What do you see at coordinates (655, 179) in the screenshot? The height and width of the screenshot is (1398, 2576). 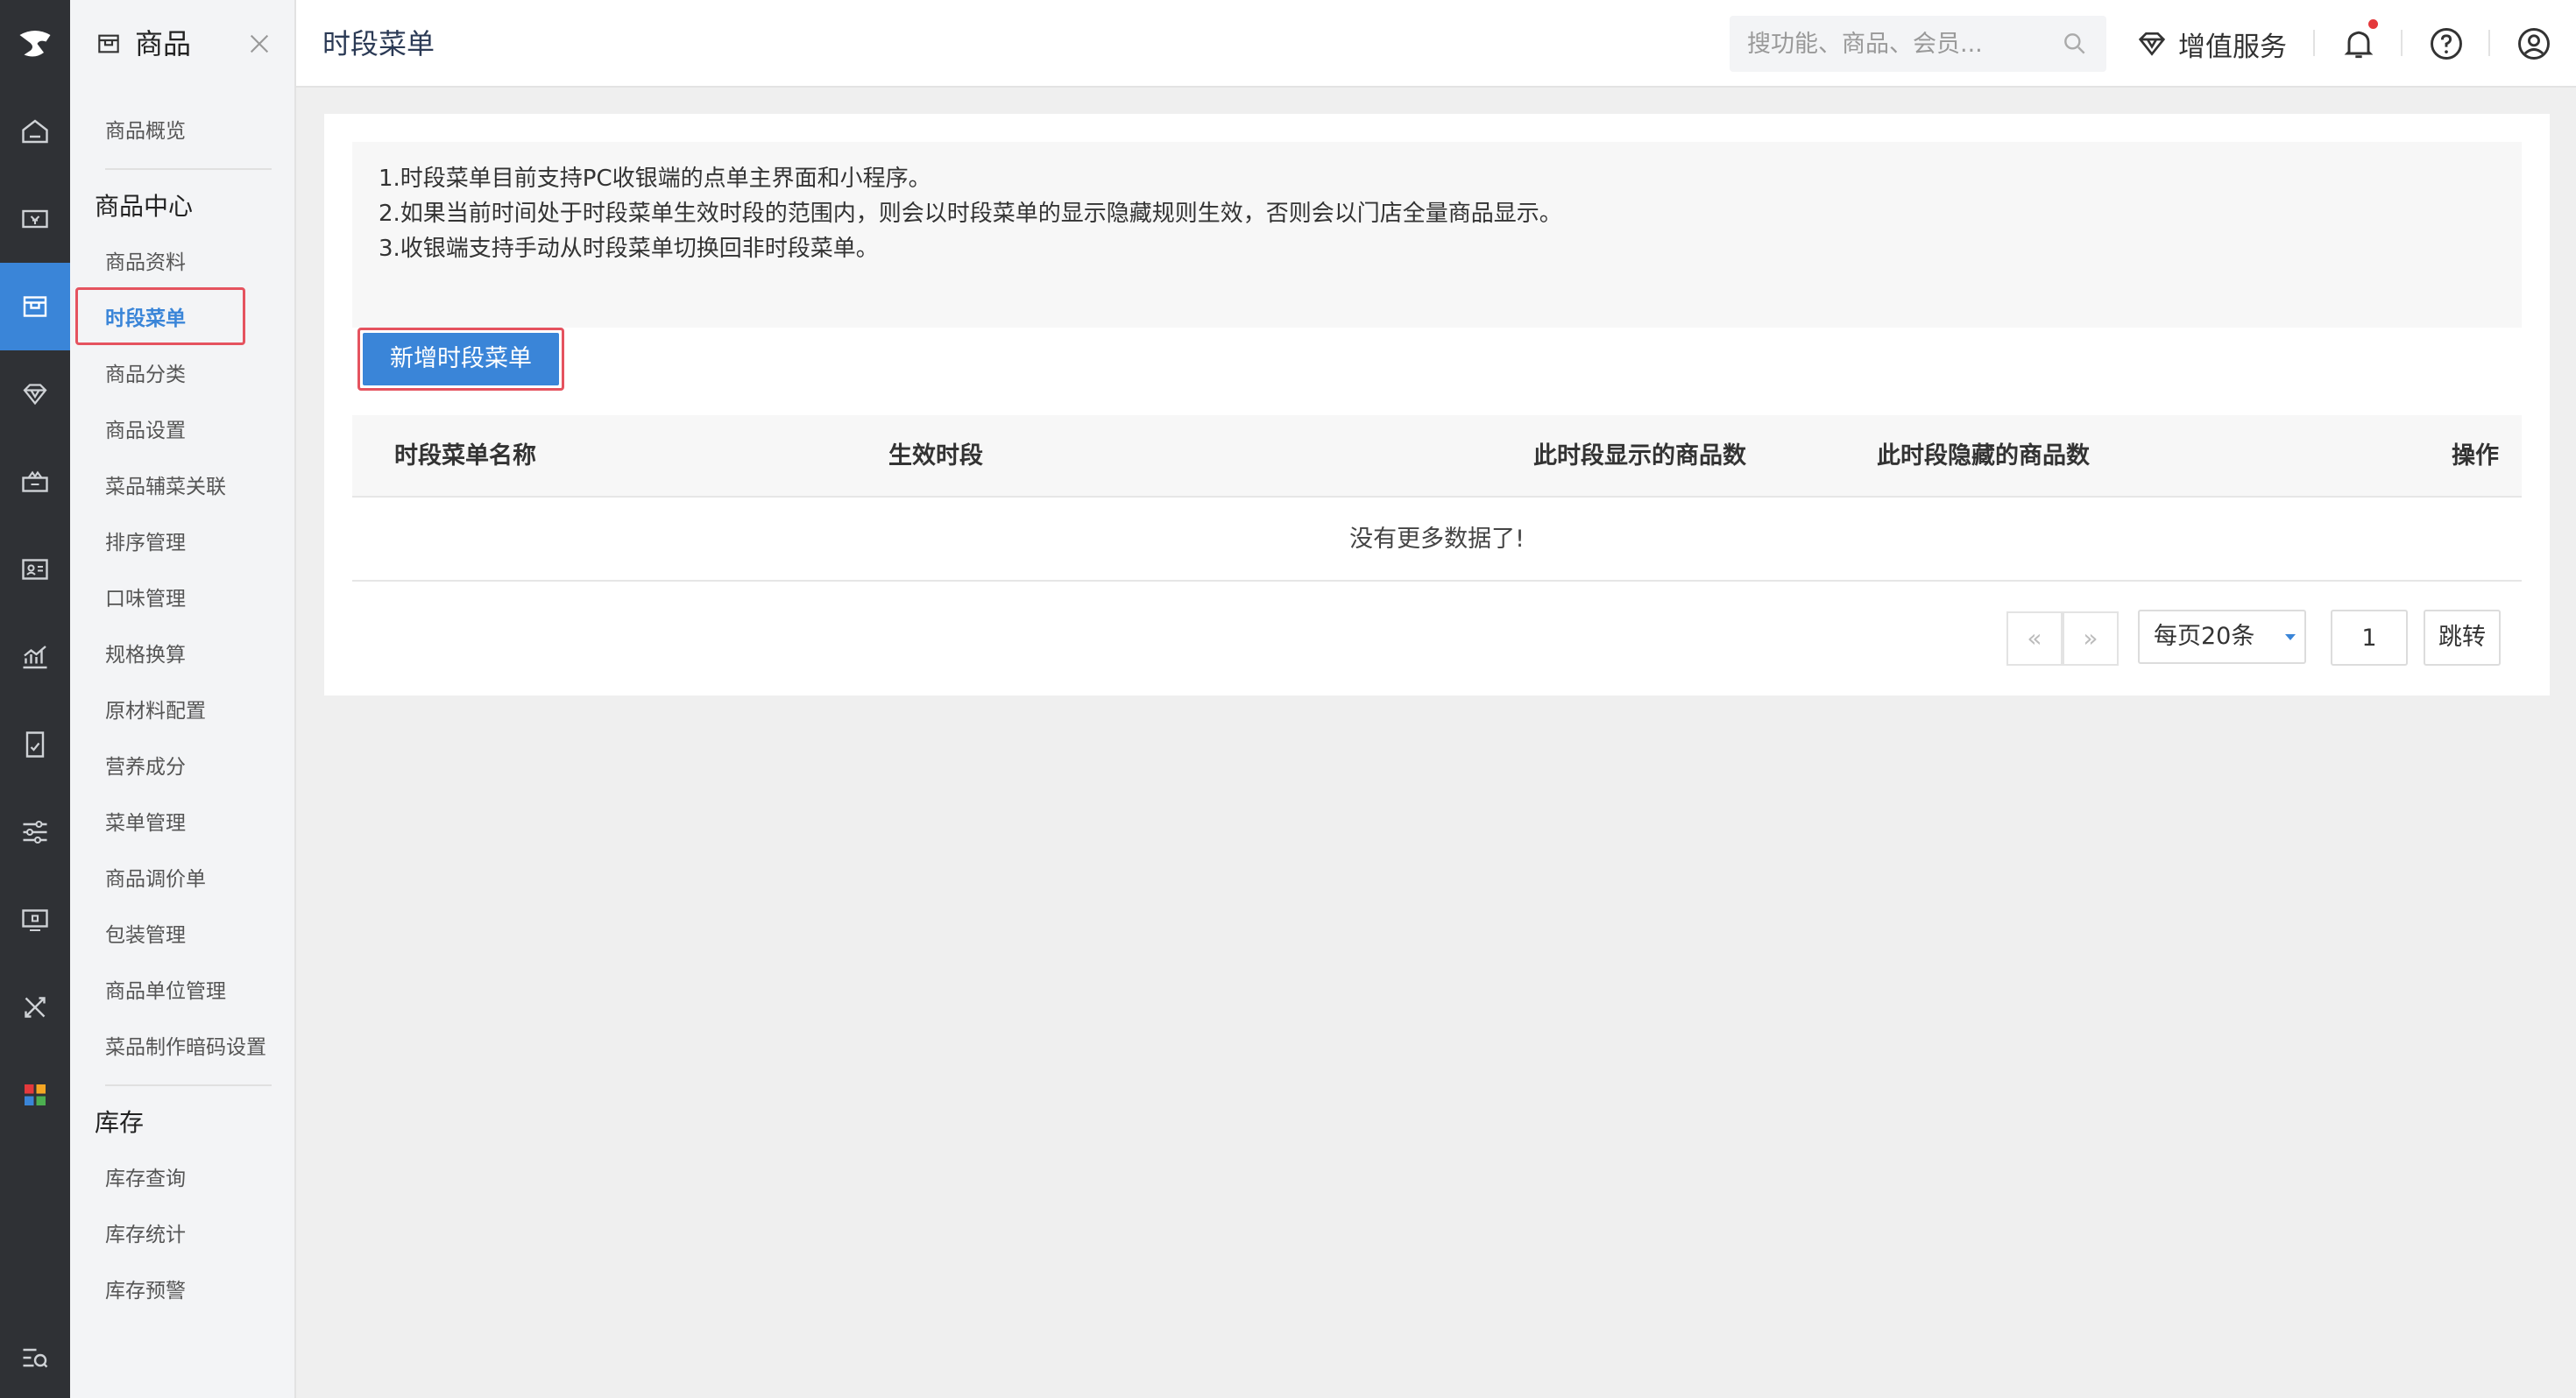 I see `notice-line: 1.时段菜单目前支持PC收银端的点单主界面和小程序。` at bounding box center [655, 179].